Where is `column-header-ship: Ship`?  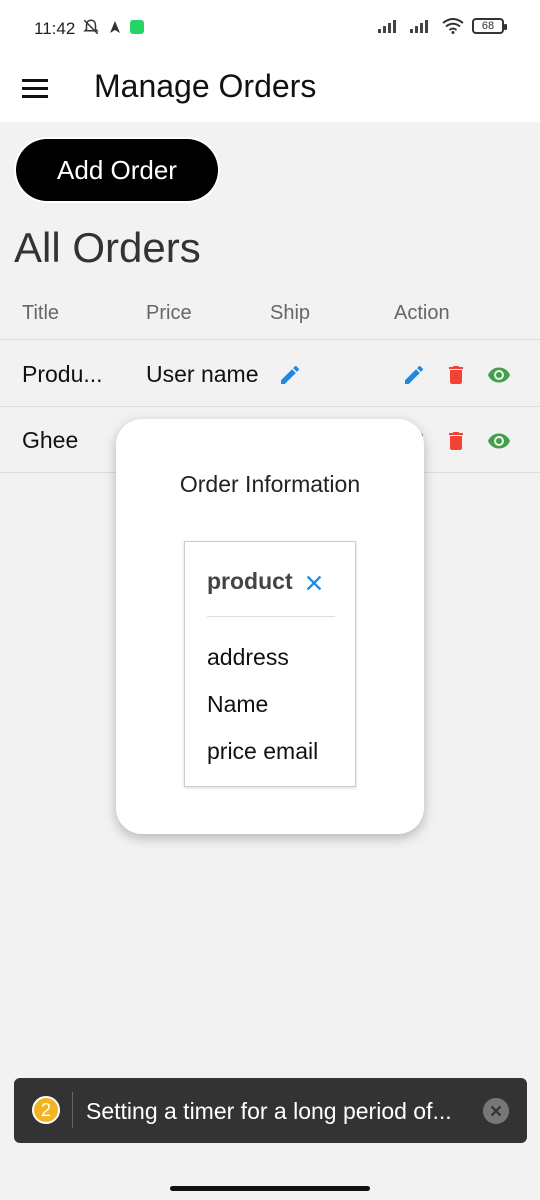
column-header-ship: Ship is located at coordinates (290, 313).